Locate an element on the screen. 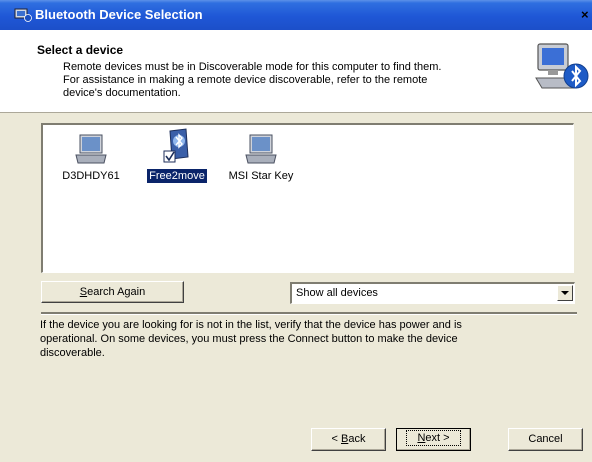 Image resolution: width=592 pixels, height=462 pixels. description-line: device's documentation. is located at coordinates (122, 93).